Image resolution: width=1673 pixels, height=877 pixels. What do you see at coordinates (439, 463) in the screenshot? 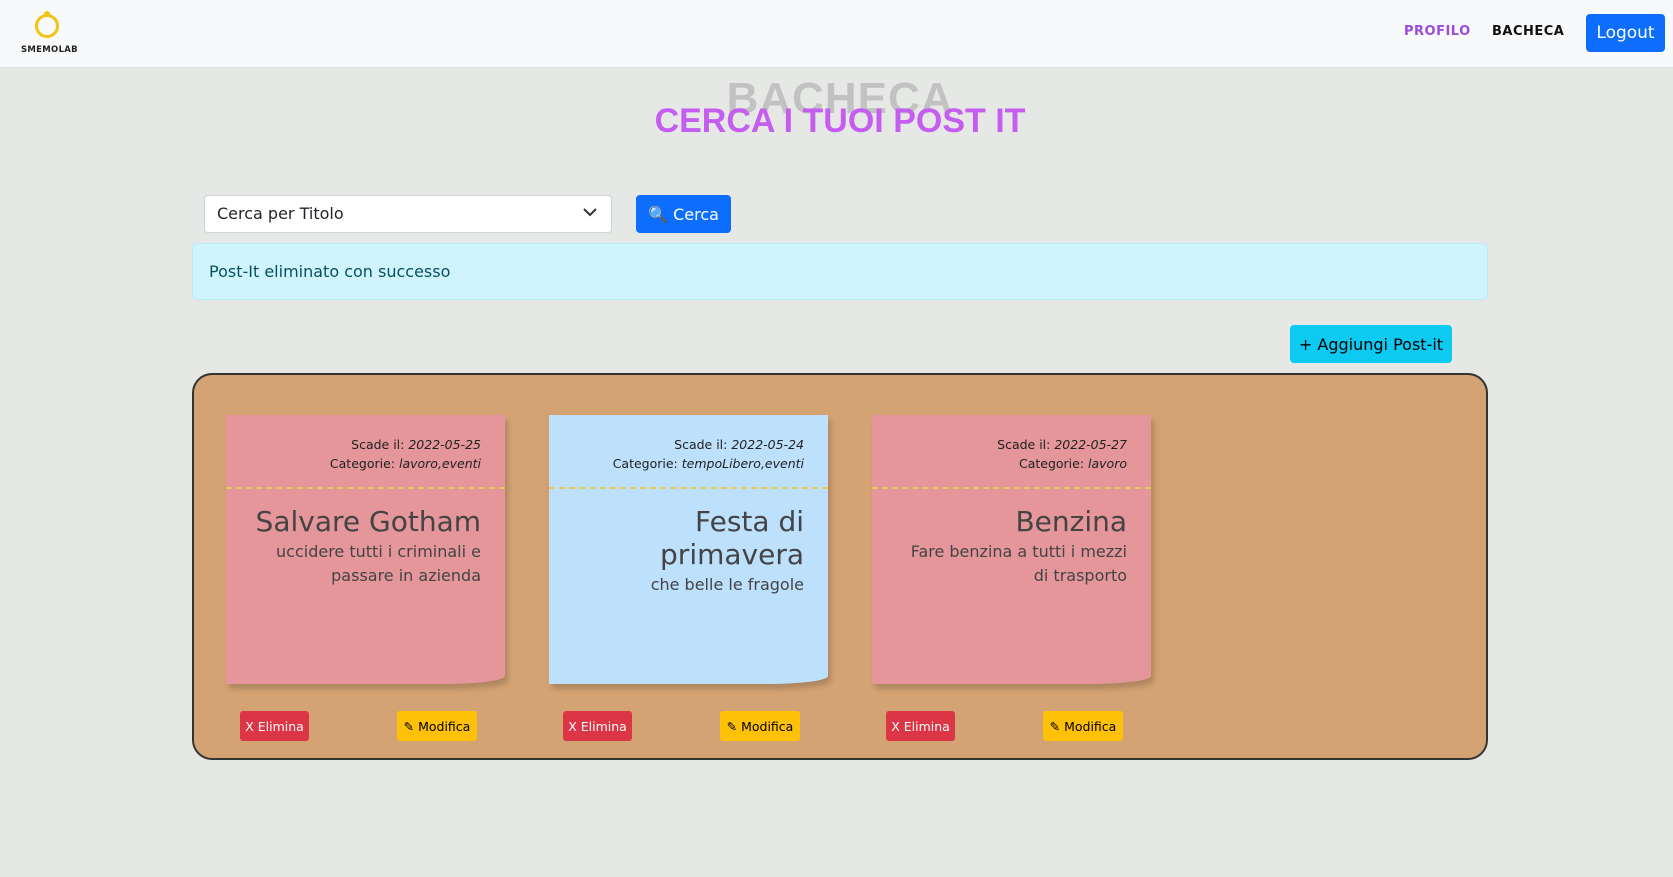
I see `categories-value: lavoro,eventi` at bounding box center [439, 463].